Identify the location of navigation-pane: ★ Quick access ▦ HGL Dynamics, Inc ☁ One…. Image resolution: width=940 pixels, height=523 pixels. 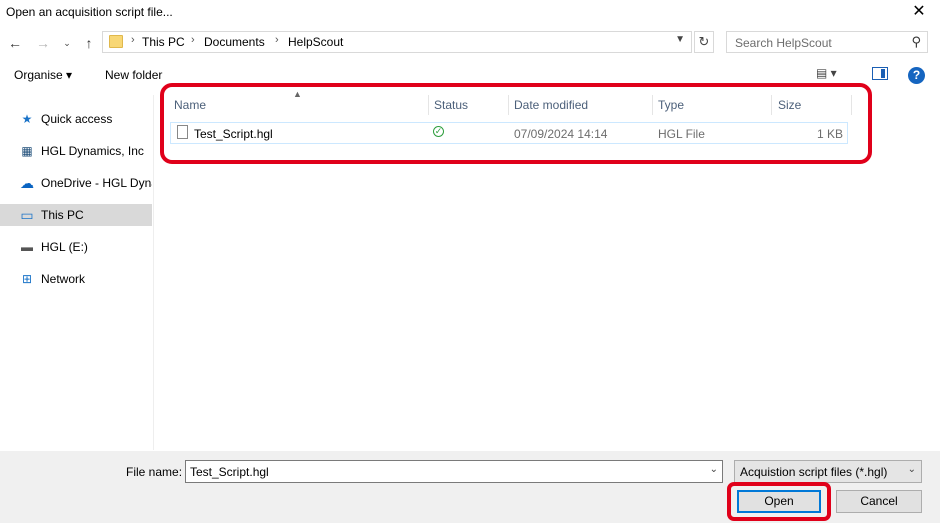
(77, 272).